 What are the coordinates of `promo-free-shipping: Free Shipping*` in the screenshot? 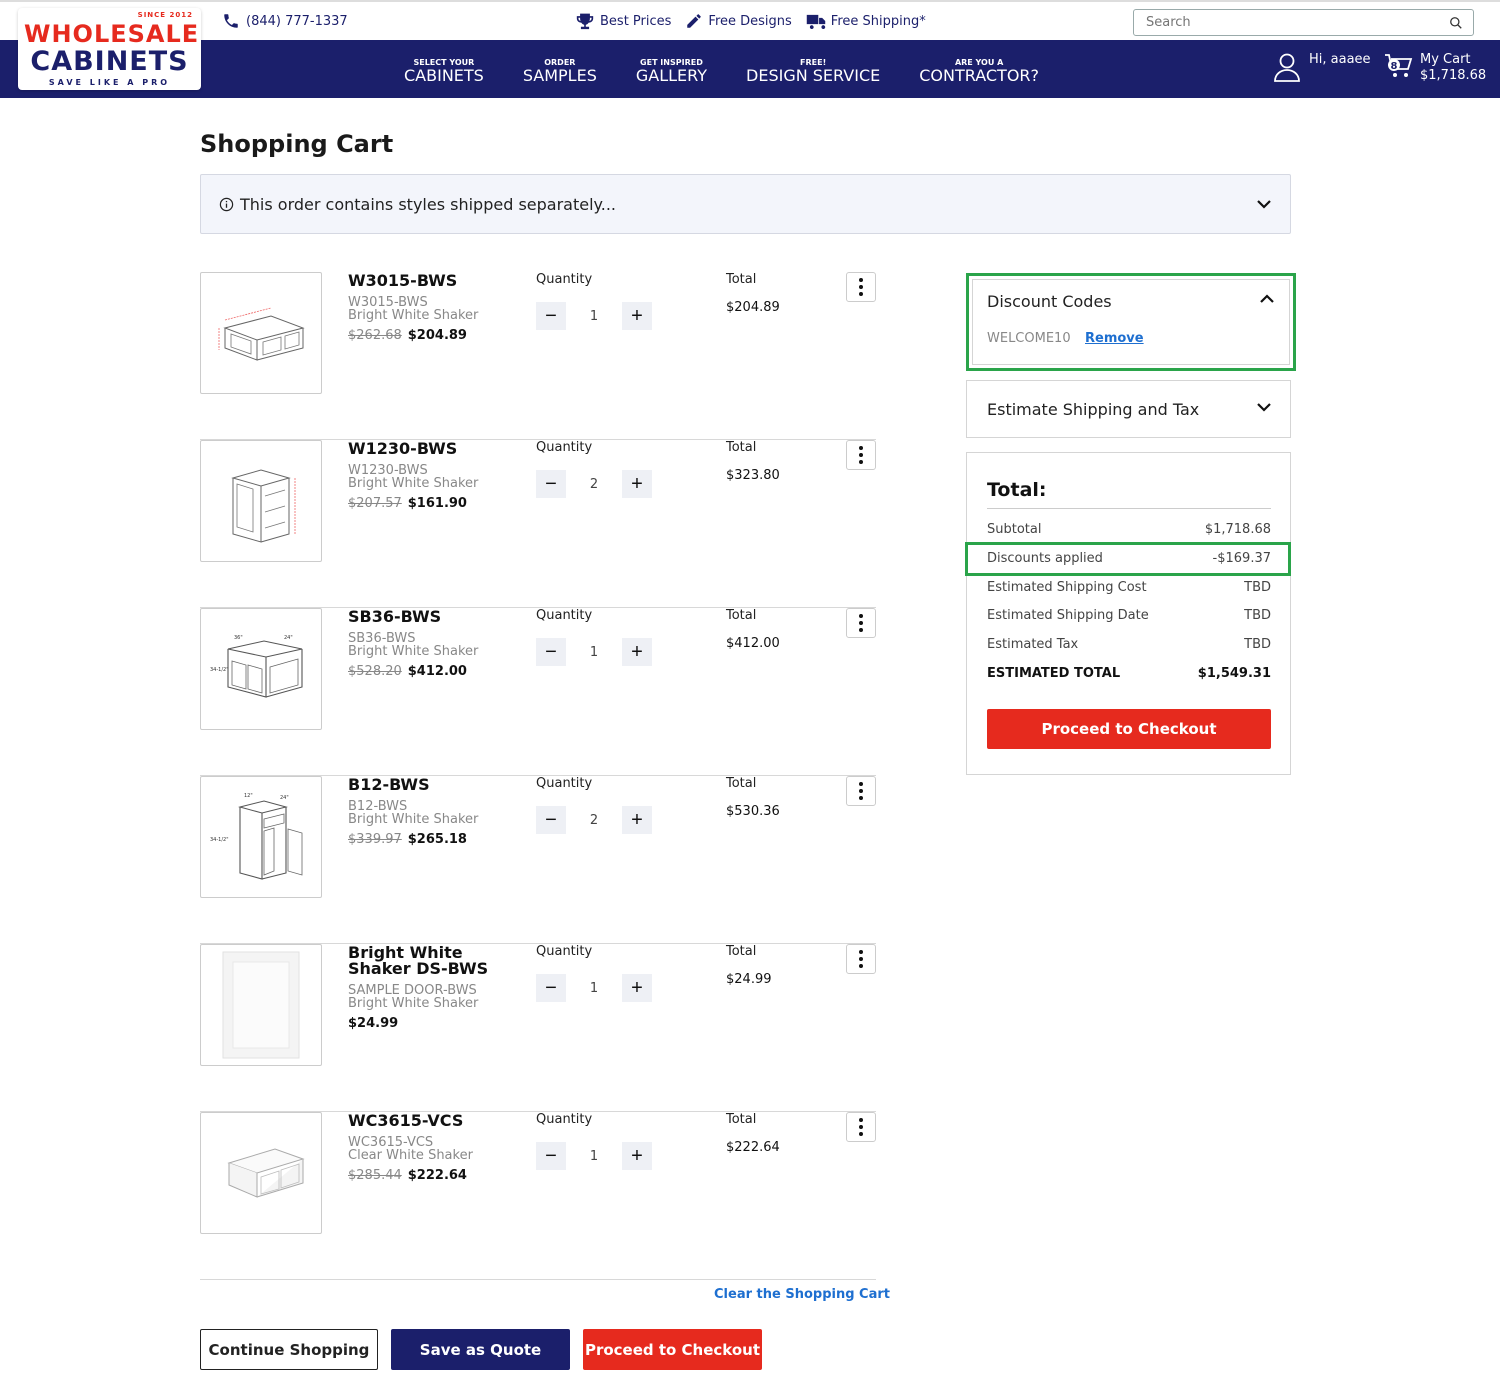 It's located at (866, 21).